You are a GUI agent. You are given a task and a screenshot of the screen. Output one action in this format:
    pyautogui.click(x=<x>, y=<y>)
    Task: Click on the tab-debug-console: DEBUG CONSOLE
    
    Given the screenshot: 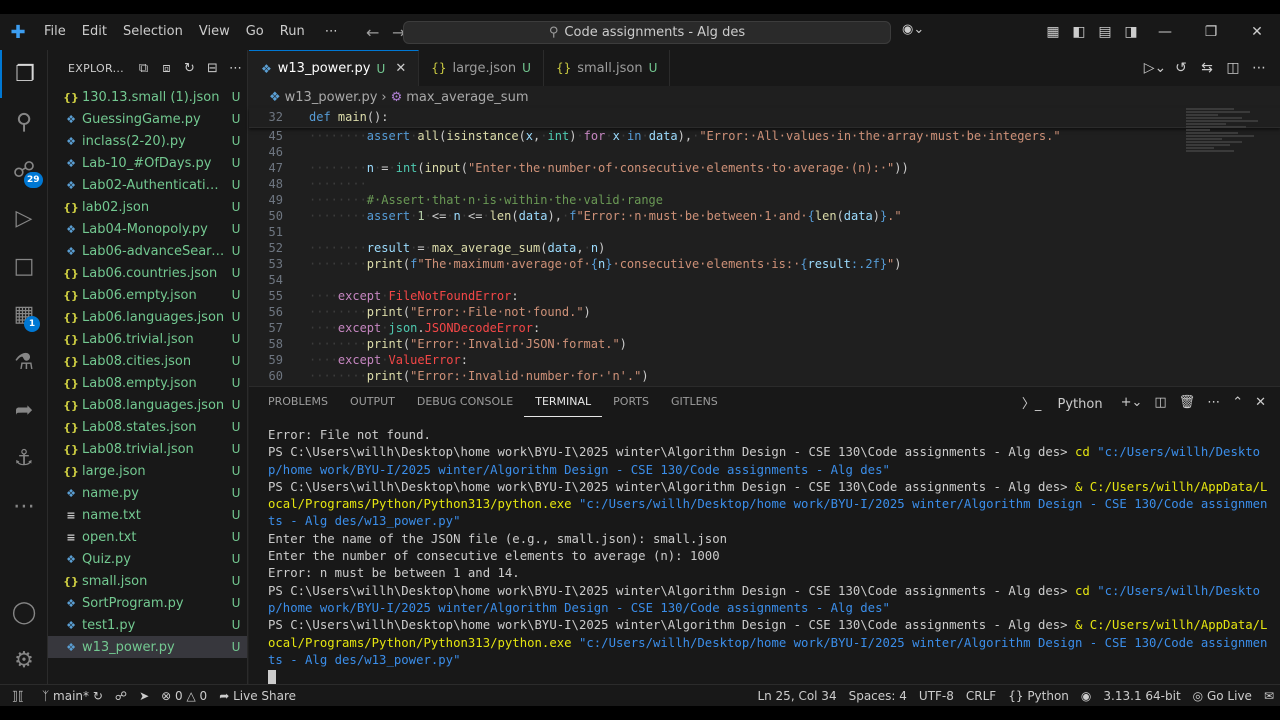 What is the action you would take?
    pyautogui.click(x=465, y=402)
    